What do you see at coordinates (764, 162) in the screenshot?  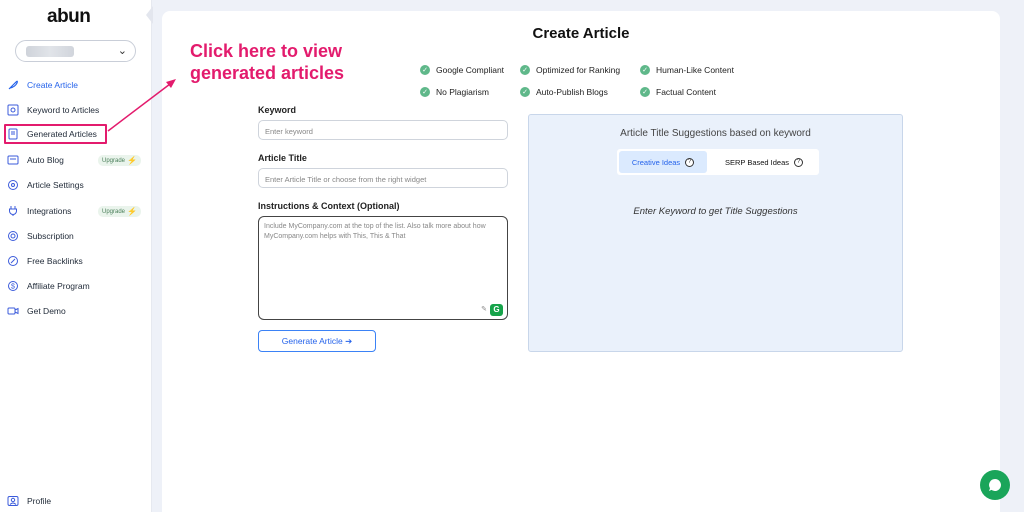 I see `tab-serp-based-ideas: SERP Based Ideas?` at bounding box center [764, 162].